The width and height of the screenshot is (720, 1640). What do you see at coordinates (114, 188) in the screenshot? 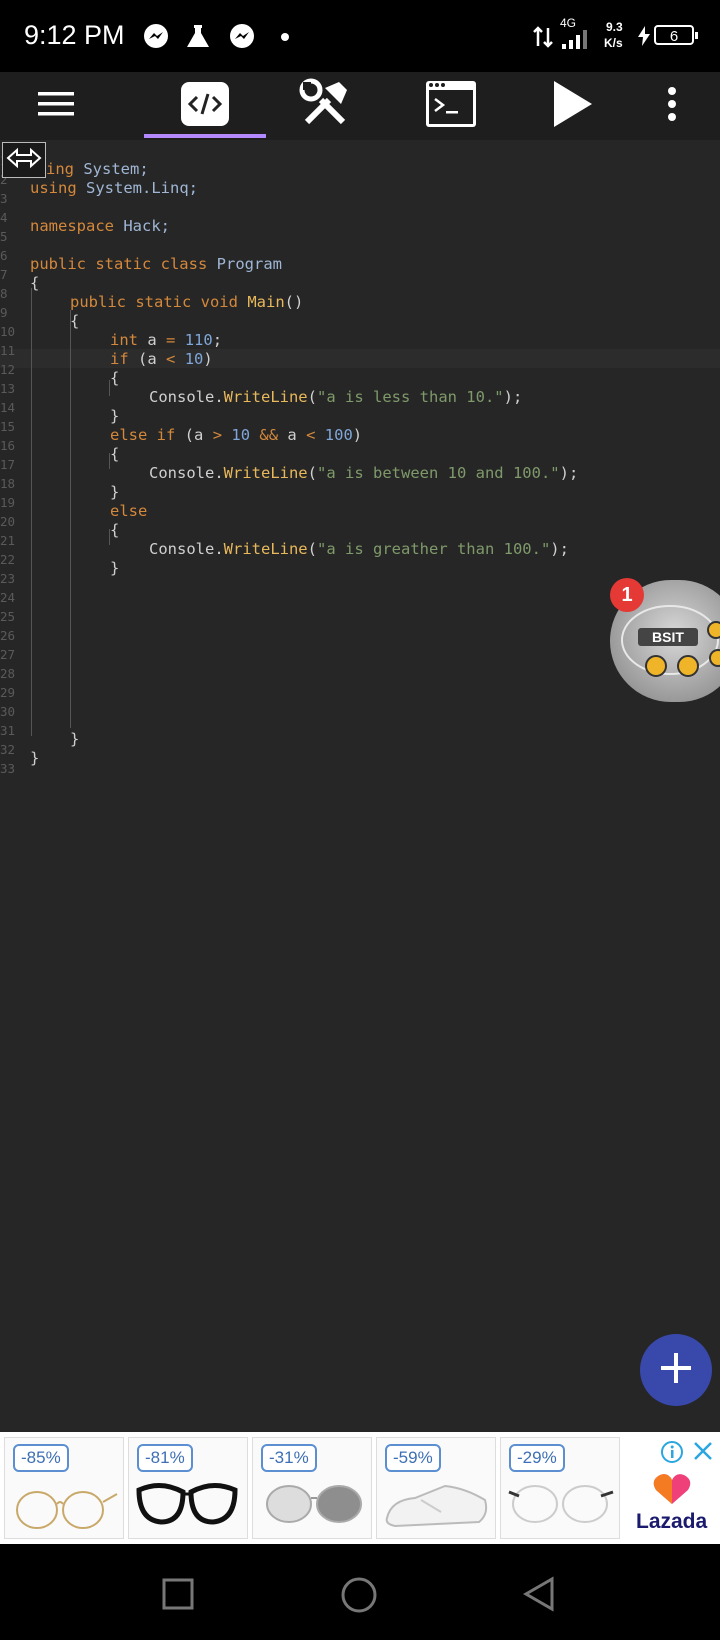
I see `code-line-2: using System.Linq;` at bounding box center [114, 188].